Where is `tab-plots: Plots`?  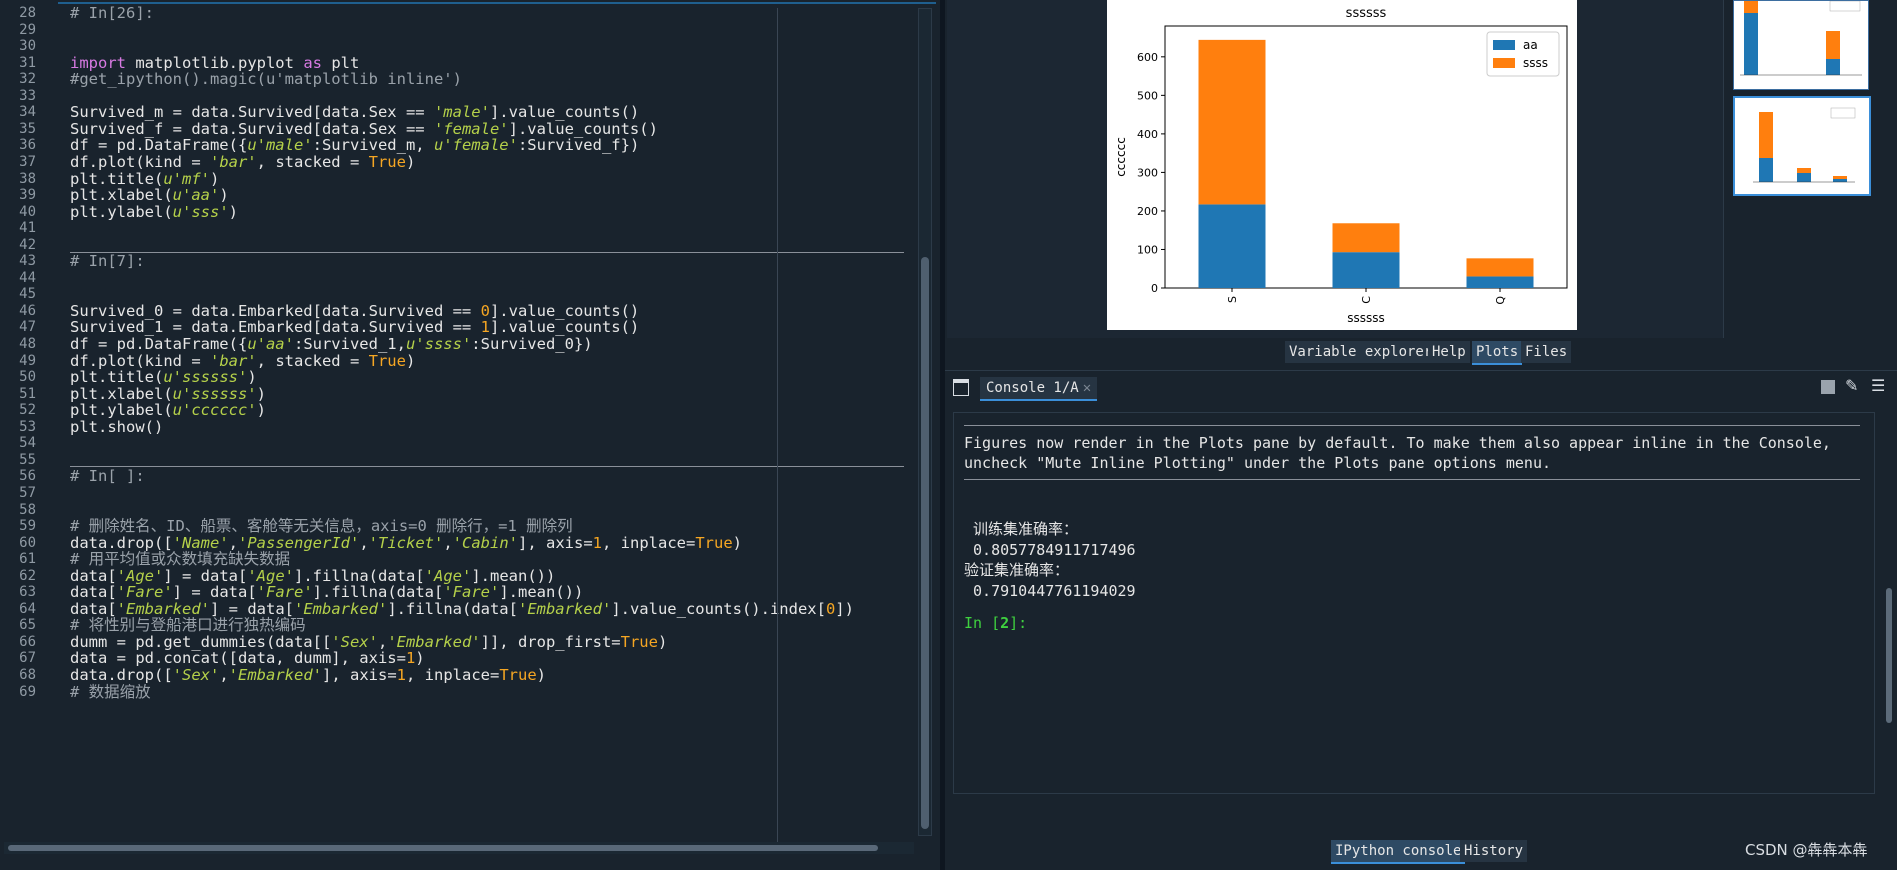 tab-plots: Plots is located at coordinates (1497, 353).